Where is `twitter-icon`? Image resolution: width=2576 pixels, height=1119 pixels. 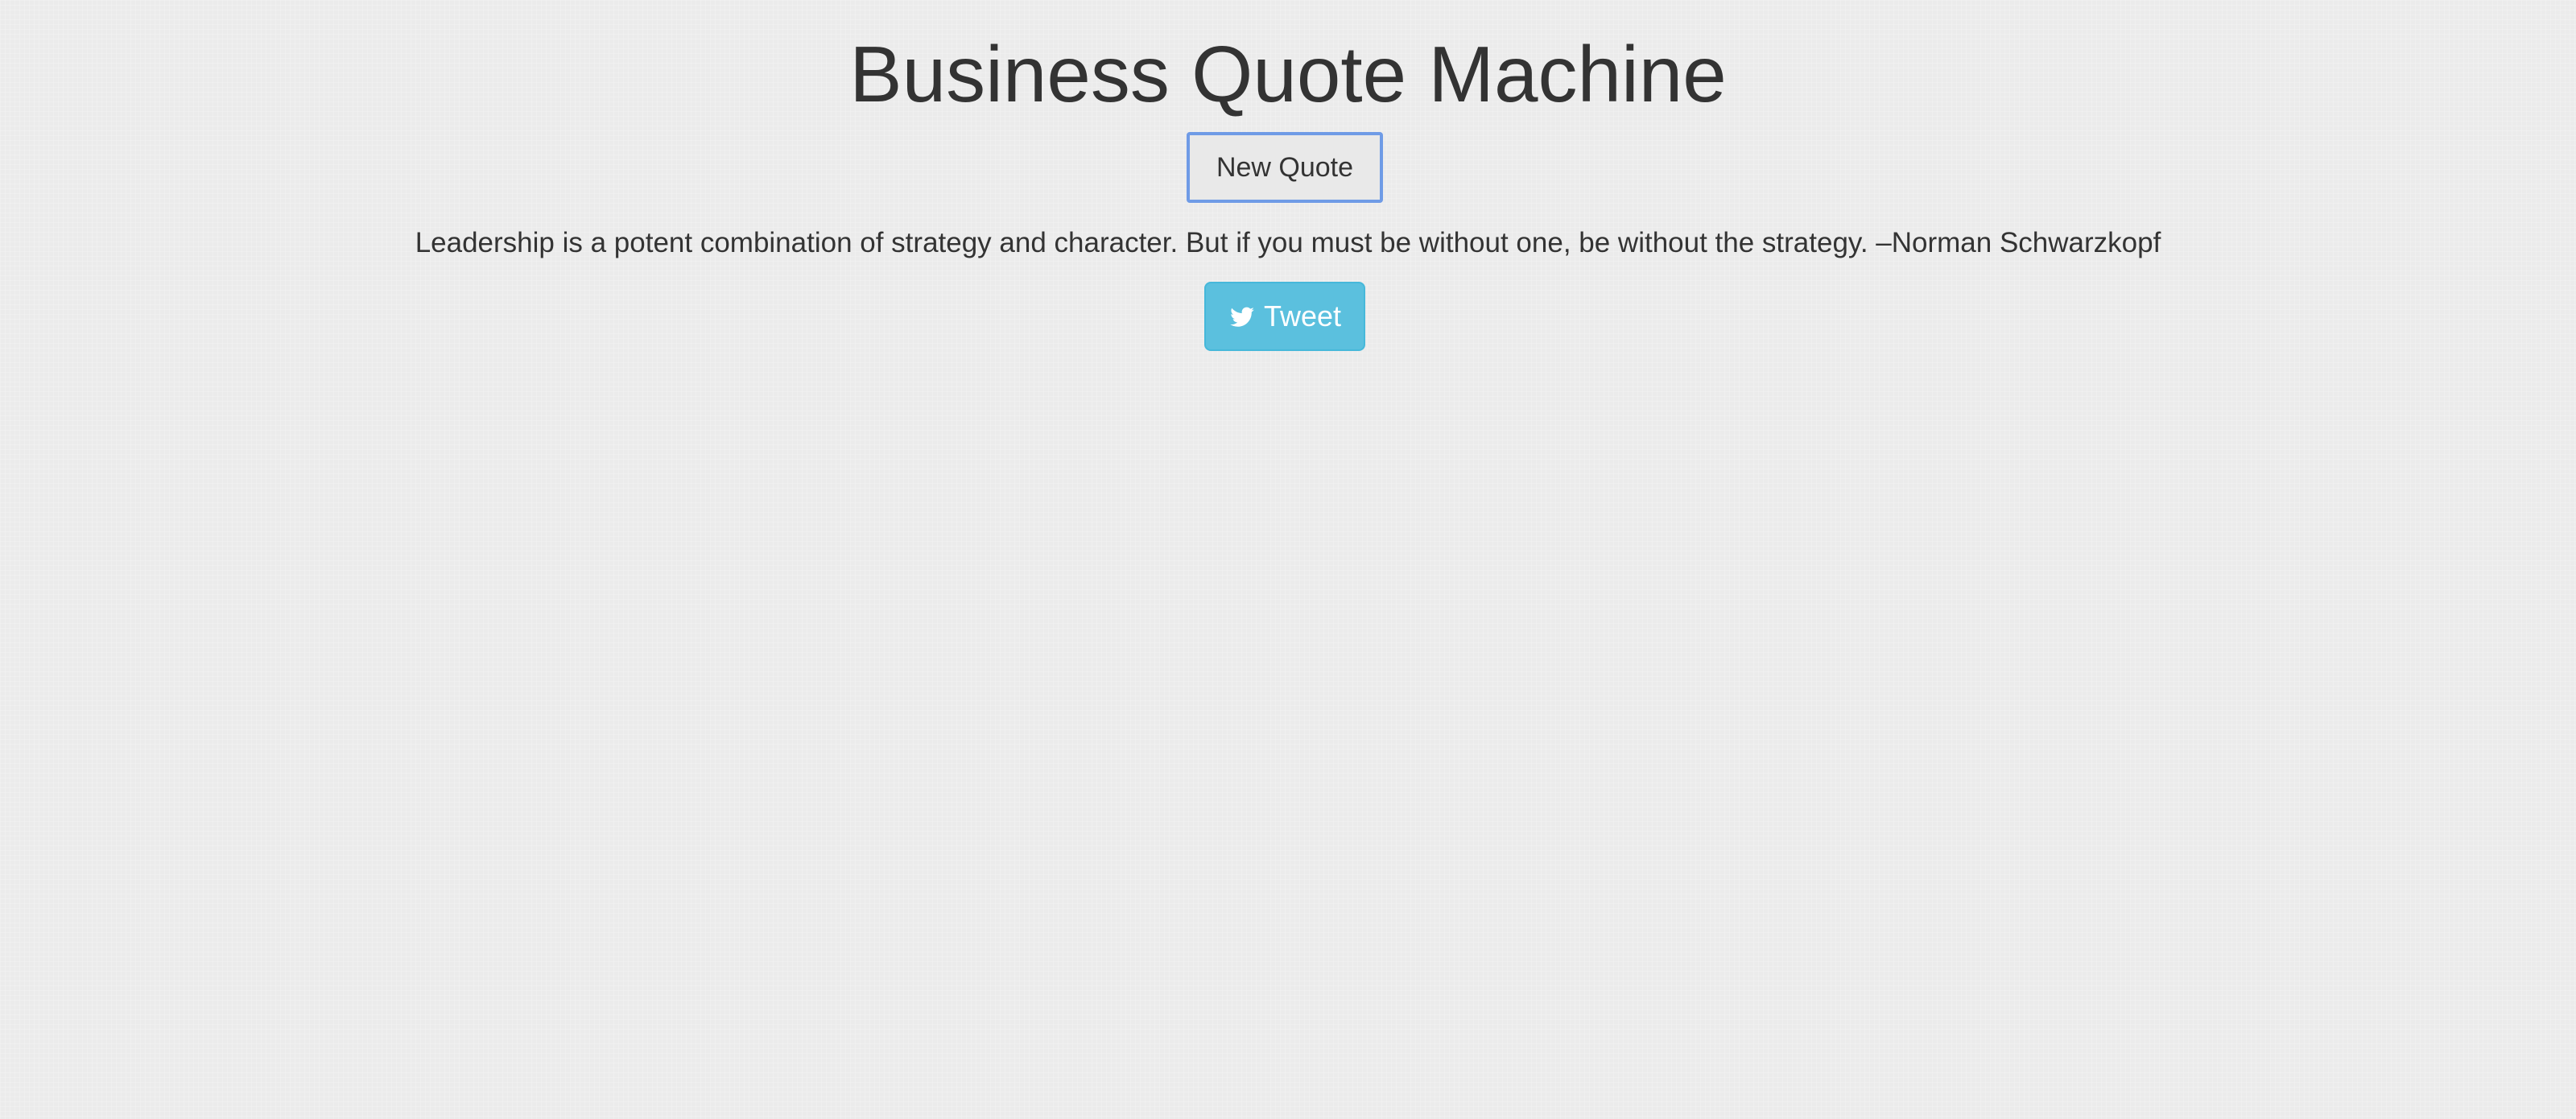
twitter-icon is located at coordinates (1242, 317).